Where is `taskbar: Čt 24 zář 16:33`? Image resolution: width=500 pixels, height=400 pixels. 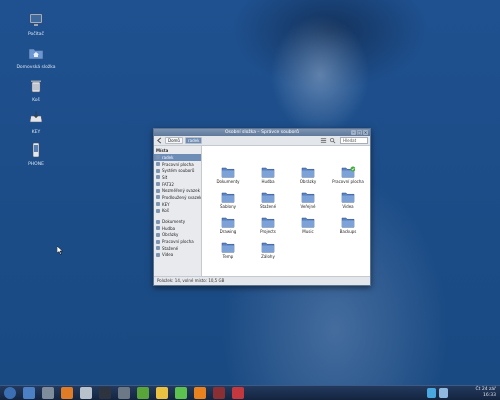
taskbar: Čt 24 zář 16:33 is located at coordinates (250, 392).